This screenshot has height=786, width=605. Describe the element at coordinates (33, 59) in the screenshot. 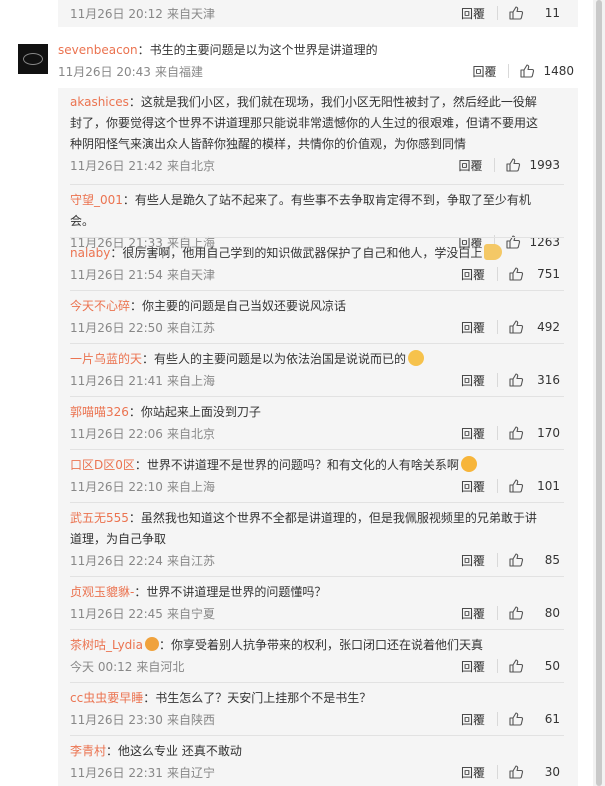

I see `avatar` at that location.